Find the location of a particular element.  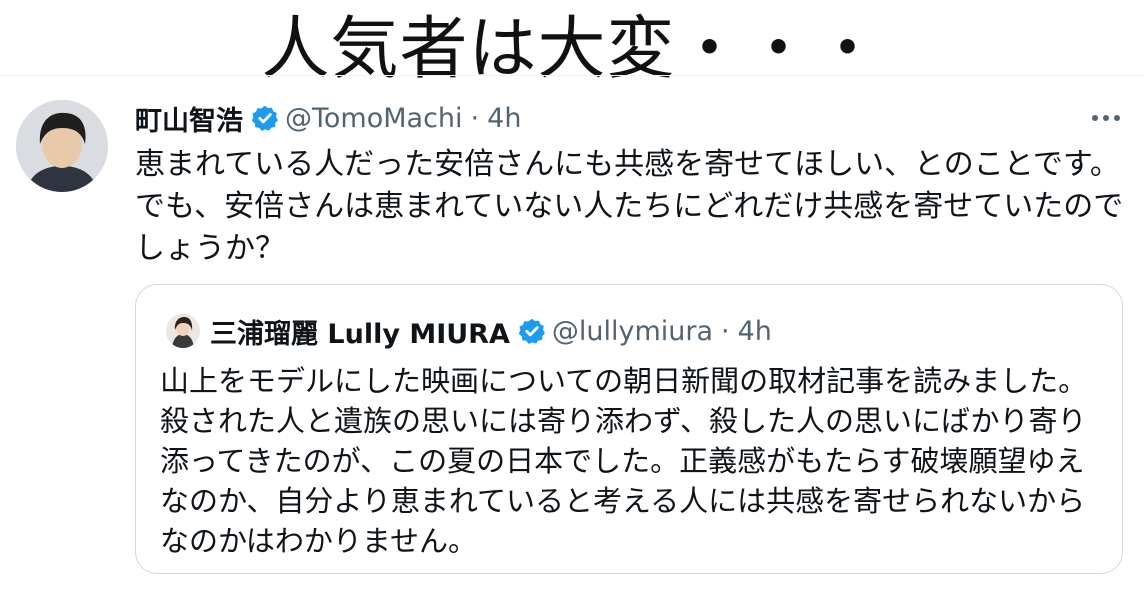

quoted-tweet-header: 三浦瑠麗 Lully MIURA @lullymiura · 4h is located at coordinates (469, 331).